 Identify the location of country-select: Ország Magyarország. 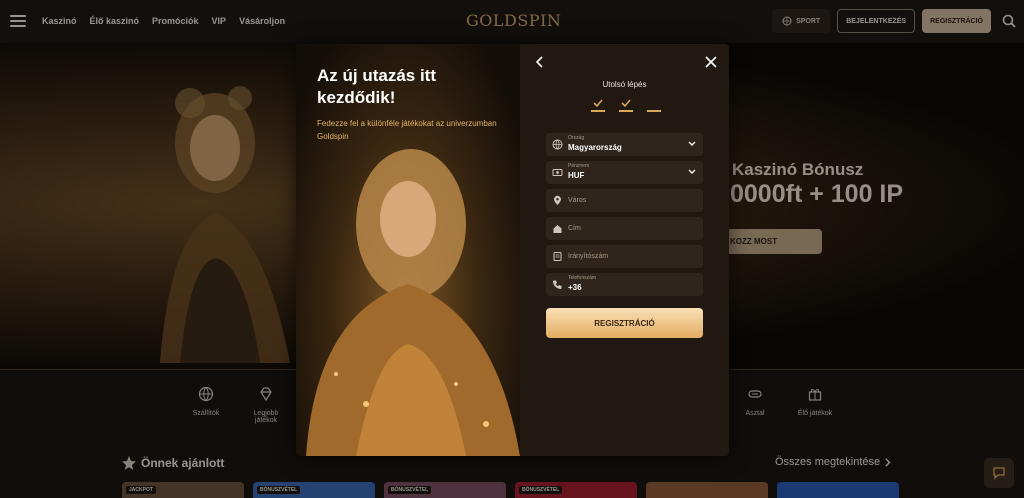
(624, 144).